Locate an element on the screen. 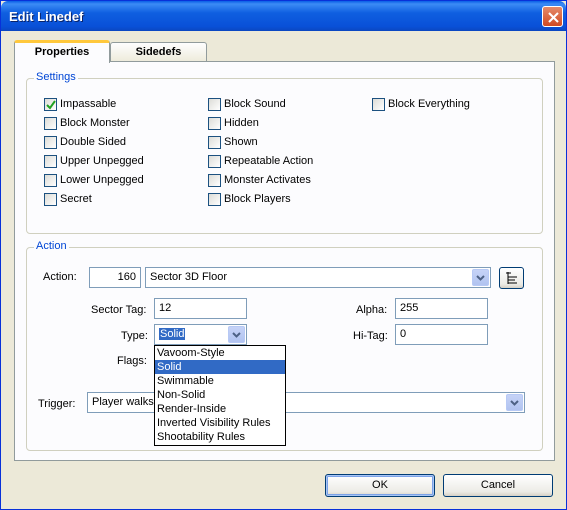 The width and height of the screenshot is (567, 510). alpha-label: Alpha: is located at coordinates (372, 310).